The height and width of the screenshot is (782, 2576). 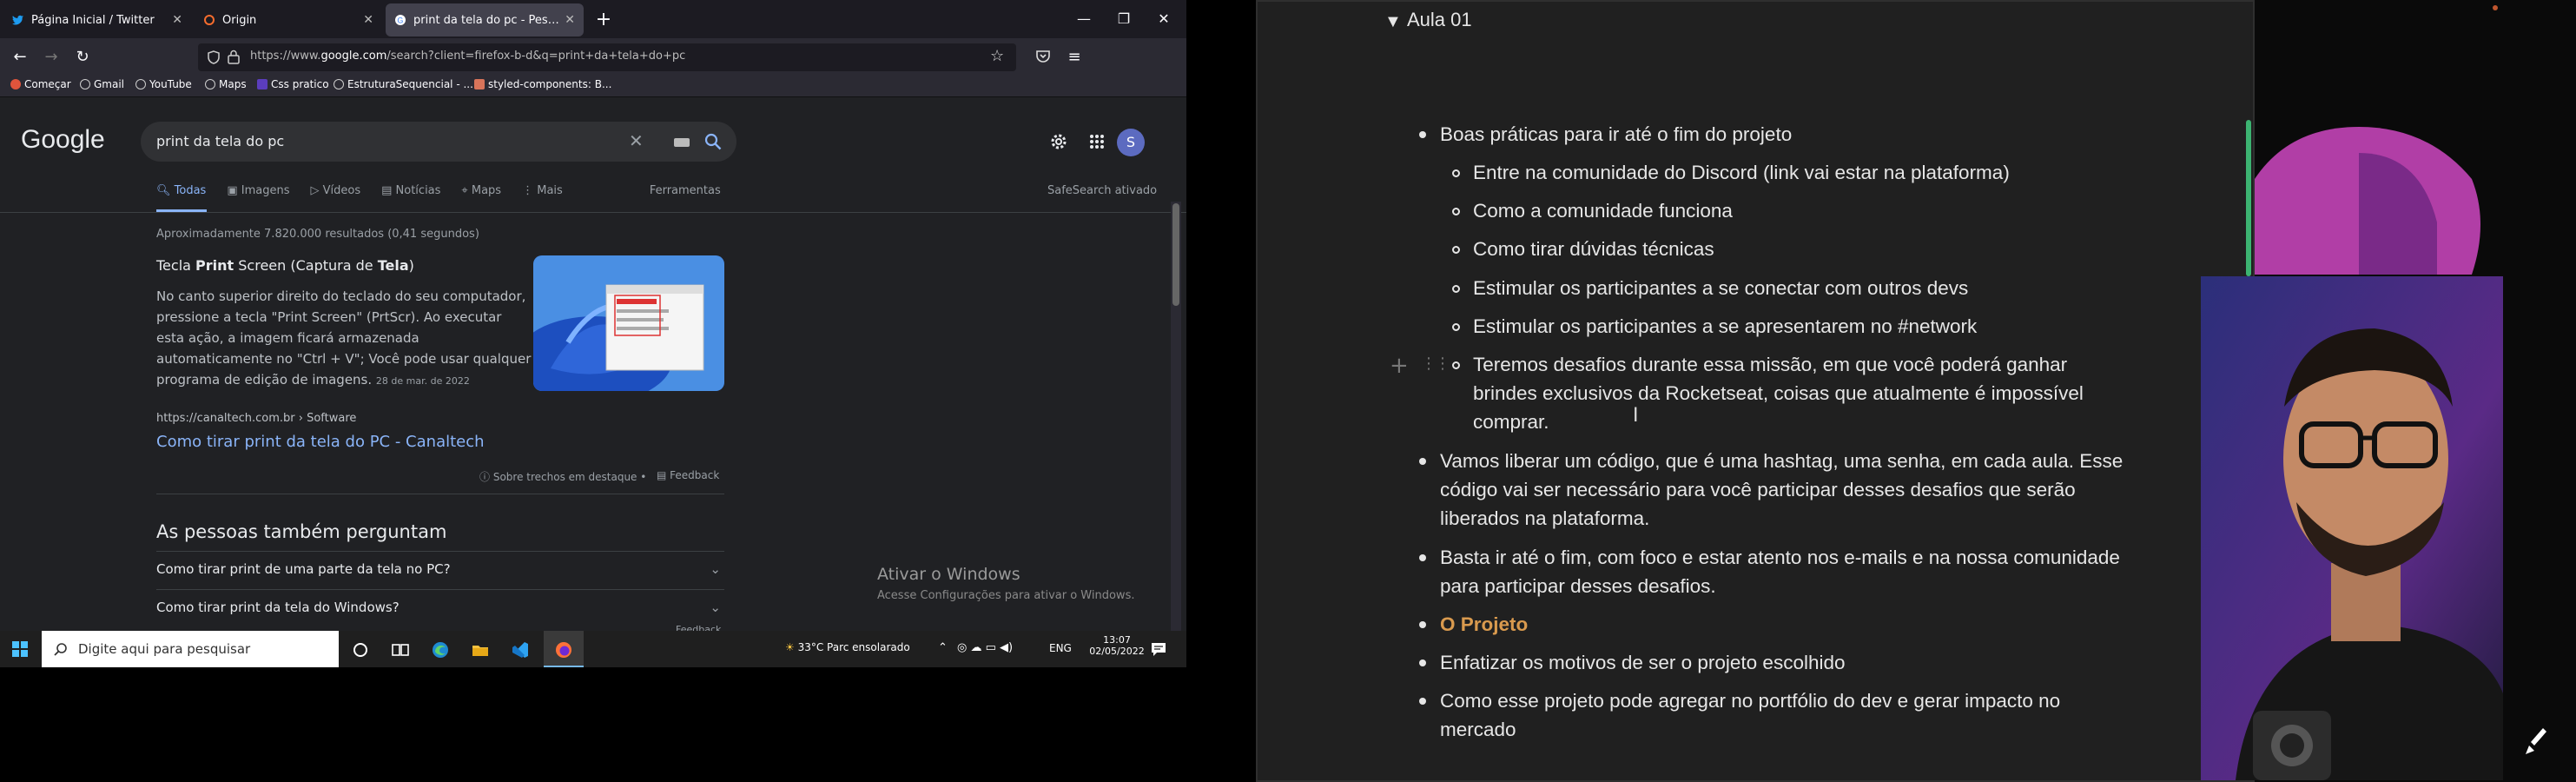 I want to click on sub-bullet-item-line: comprar., so click(x=1511, y=422).